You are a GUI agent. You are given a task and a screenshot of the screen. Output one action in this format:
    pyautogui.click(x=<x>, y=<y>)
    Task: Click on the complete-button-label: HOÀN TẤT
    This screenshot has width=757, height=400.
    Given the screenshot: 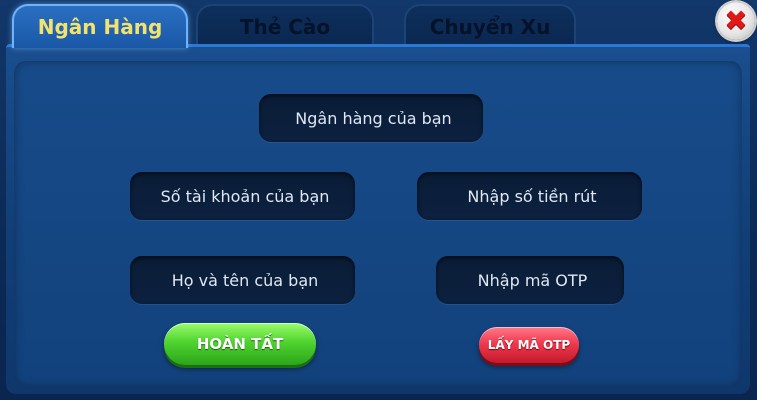 What is the action you would take?
    pyautogui.click(x=240, y=344)
    